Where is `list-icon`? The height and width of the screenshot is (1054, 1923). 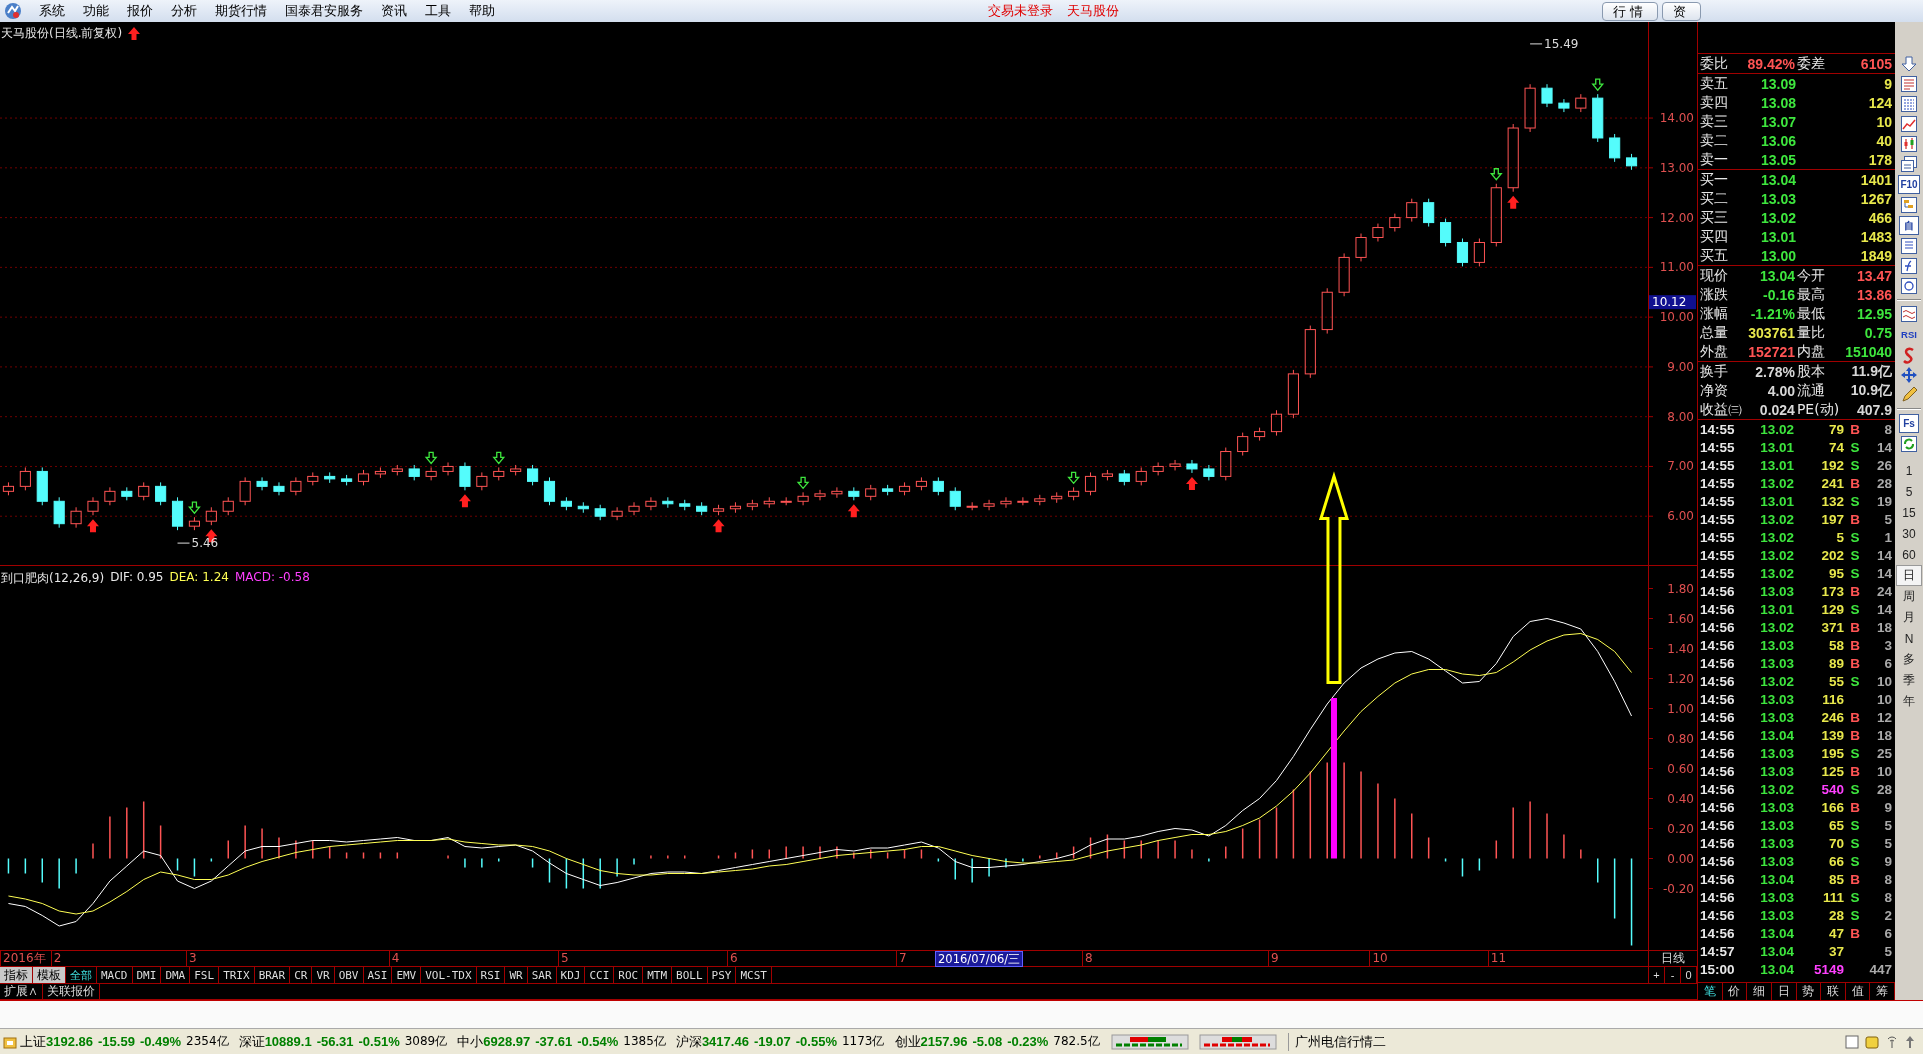
list-icon is located at coordinates (1909, 84).